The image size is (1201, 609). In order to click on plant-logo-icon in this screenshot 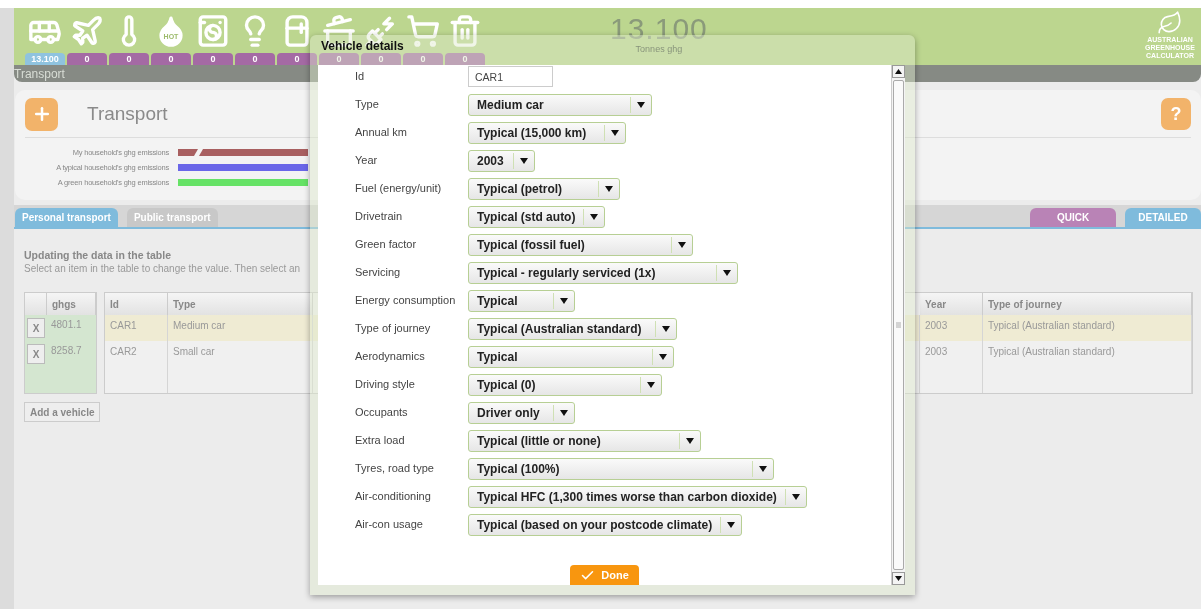, I will do `click(1170, 23)`.